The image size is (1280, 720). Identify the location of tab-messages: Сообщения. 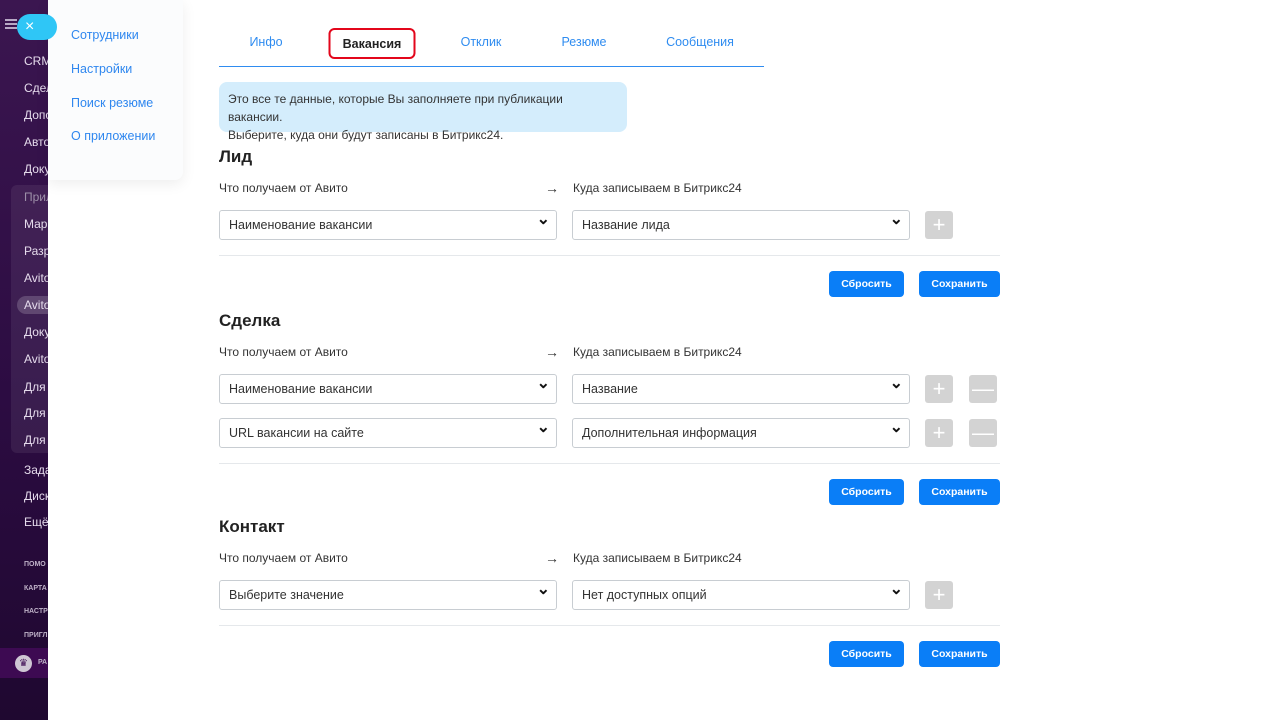
(700, 42).